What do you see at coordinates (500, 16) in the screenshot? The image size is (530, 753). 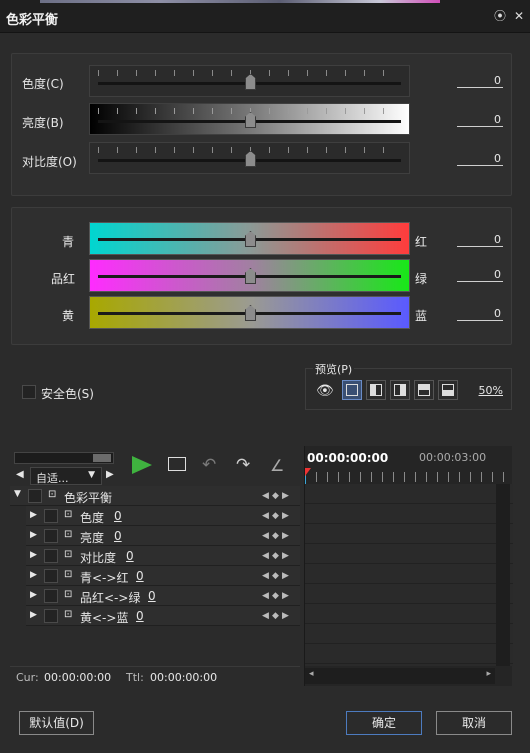 I see `settings-icon: ⦿` at bounding box center [500, 16].